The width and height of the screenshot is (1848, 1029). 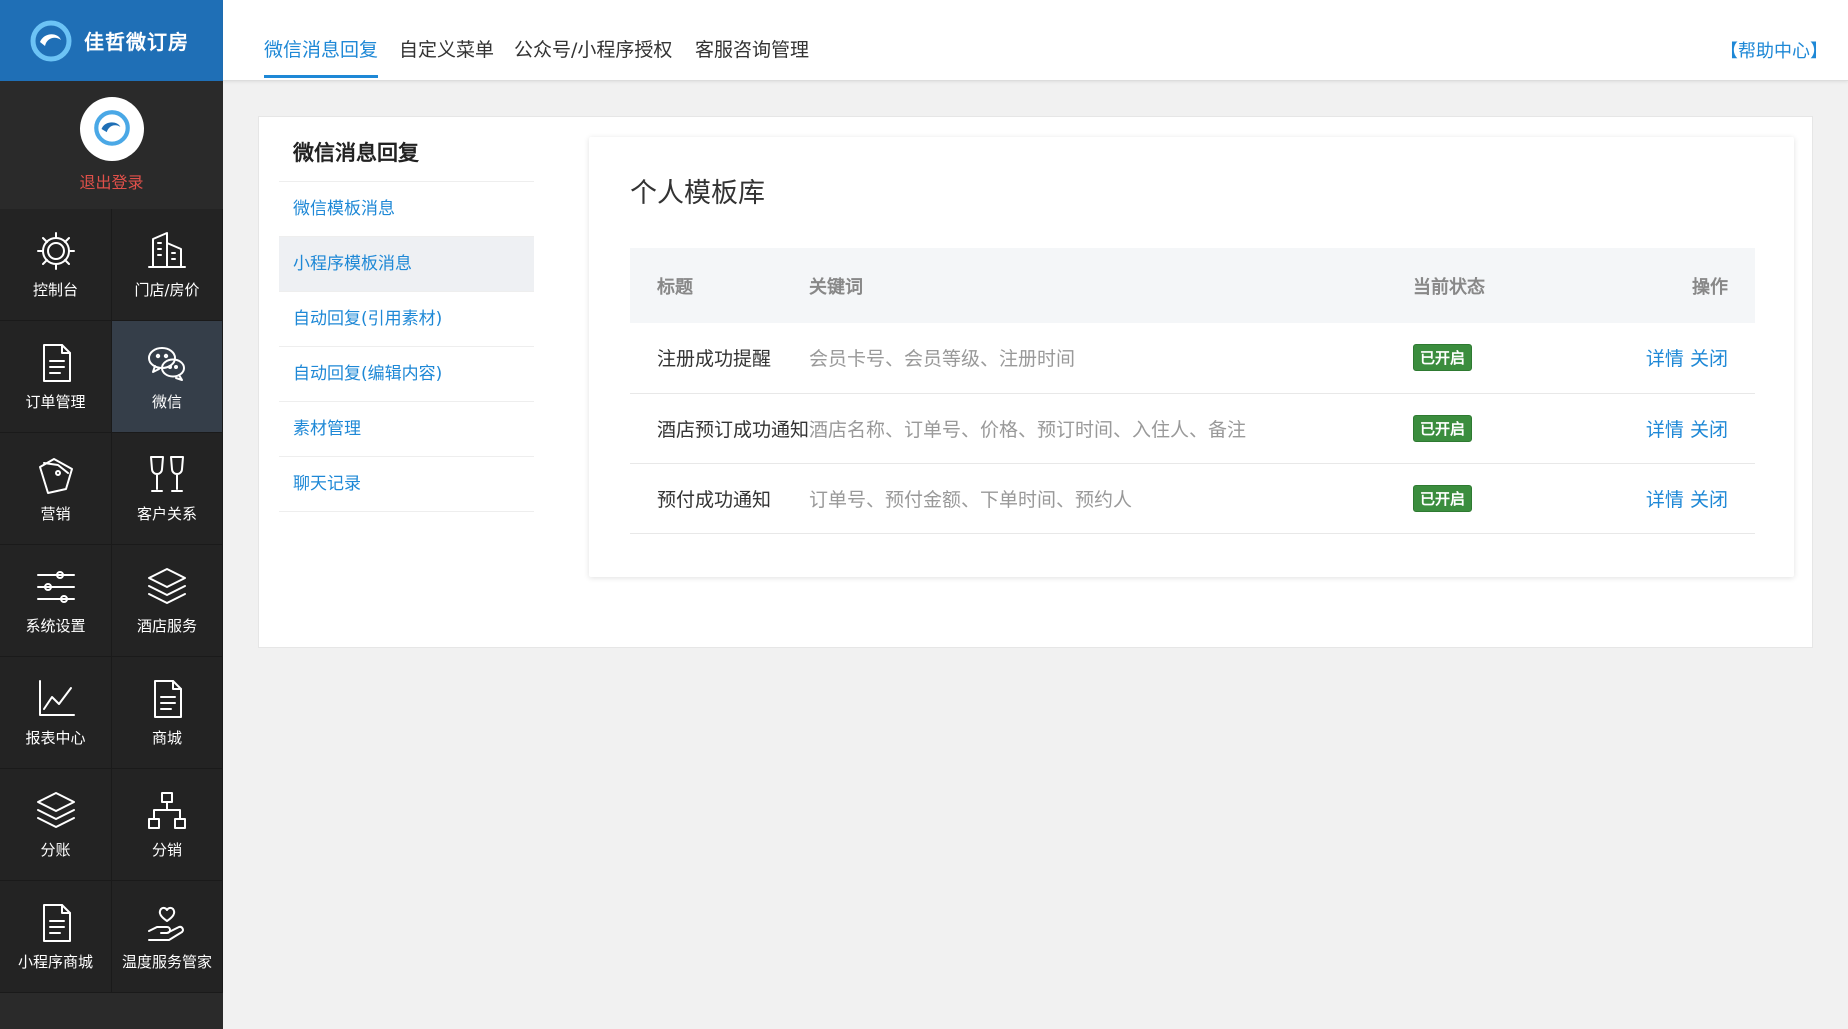 I want to click on table-header-row: 标题 关键词 当前状态 操作, so click(x=1192, y=285).